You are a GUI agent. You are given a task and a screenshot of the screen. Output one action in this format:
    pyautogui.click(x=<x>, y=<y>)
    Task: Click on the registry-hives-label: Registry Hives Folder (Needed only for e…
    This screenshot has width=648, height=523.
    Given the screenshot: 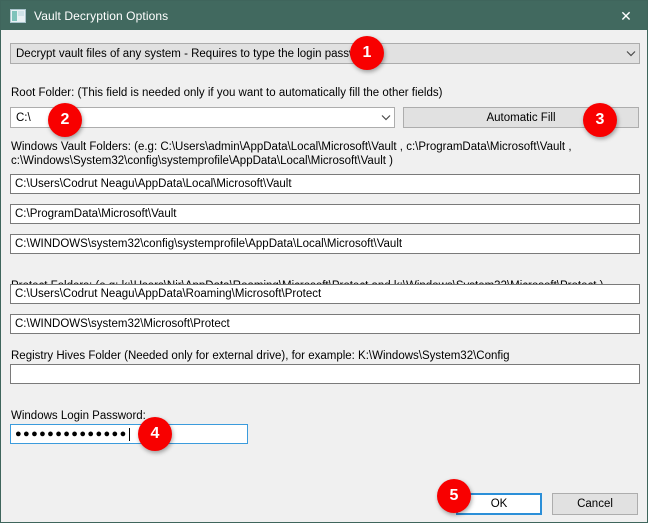 What is the action you would take?
    pyautogui.click(x=260, y=356)
    